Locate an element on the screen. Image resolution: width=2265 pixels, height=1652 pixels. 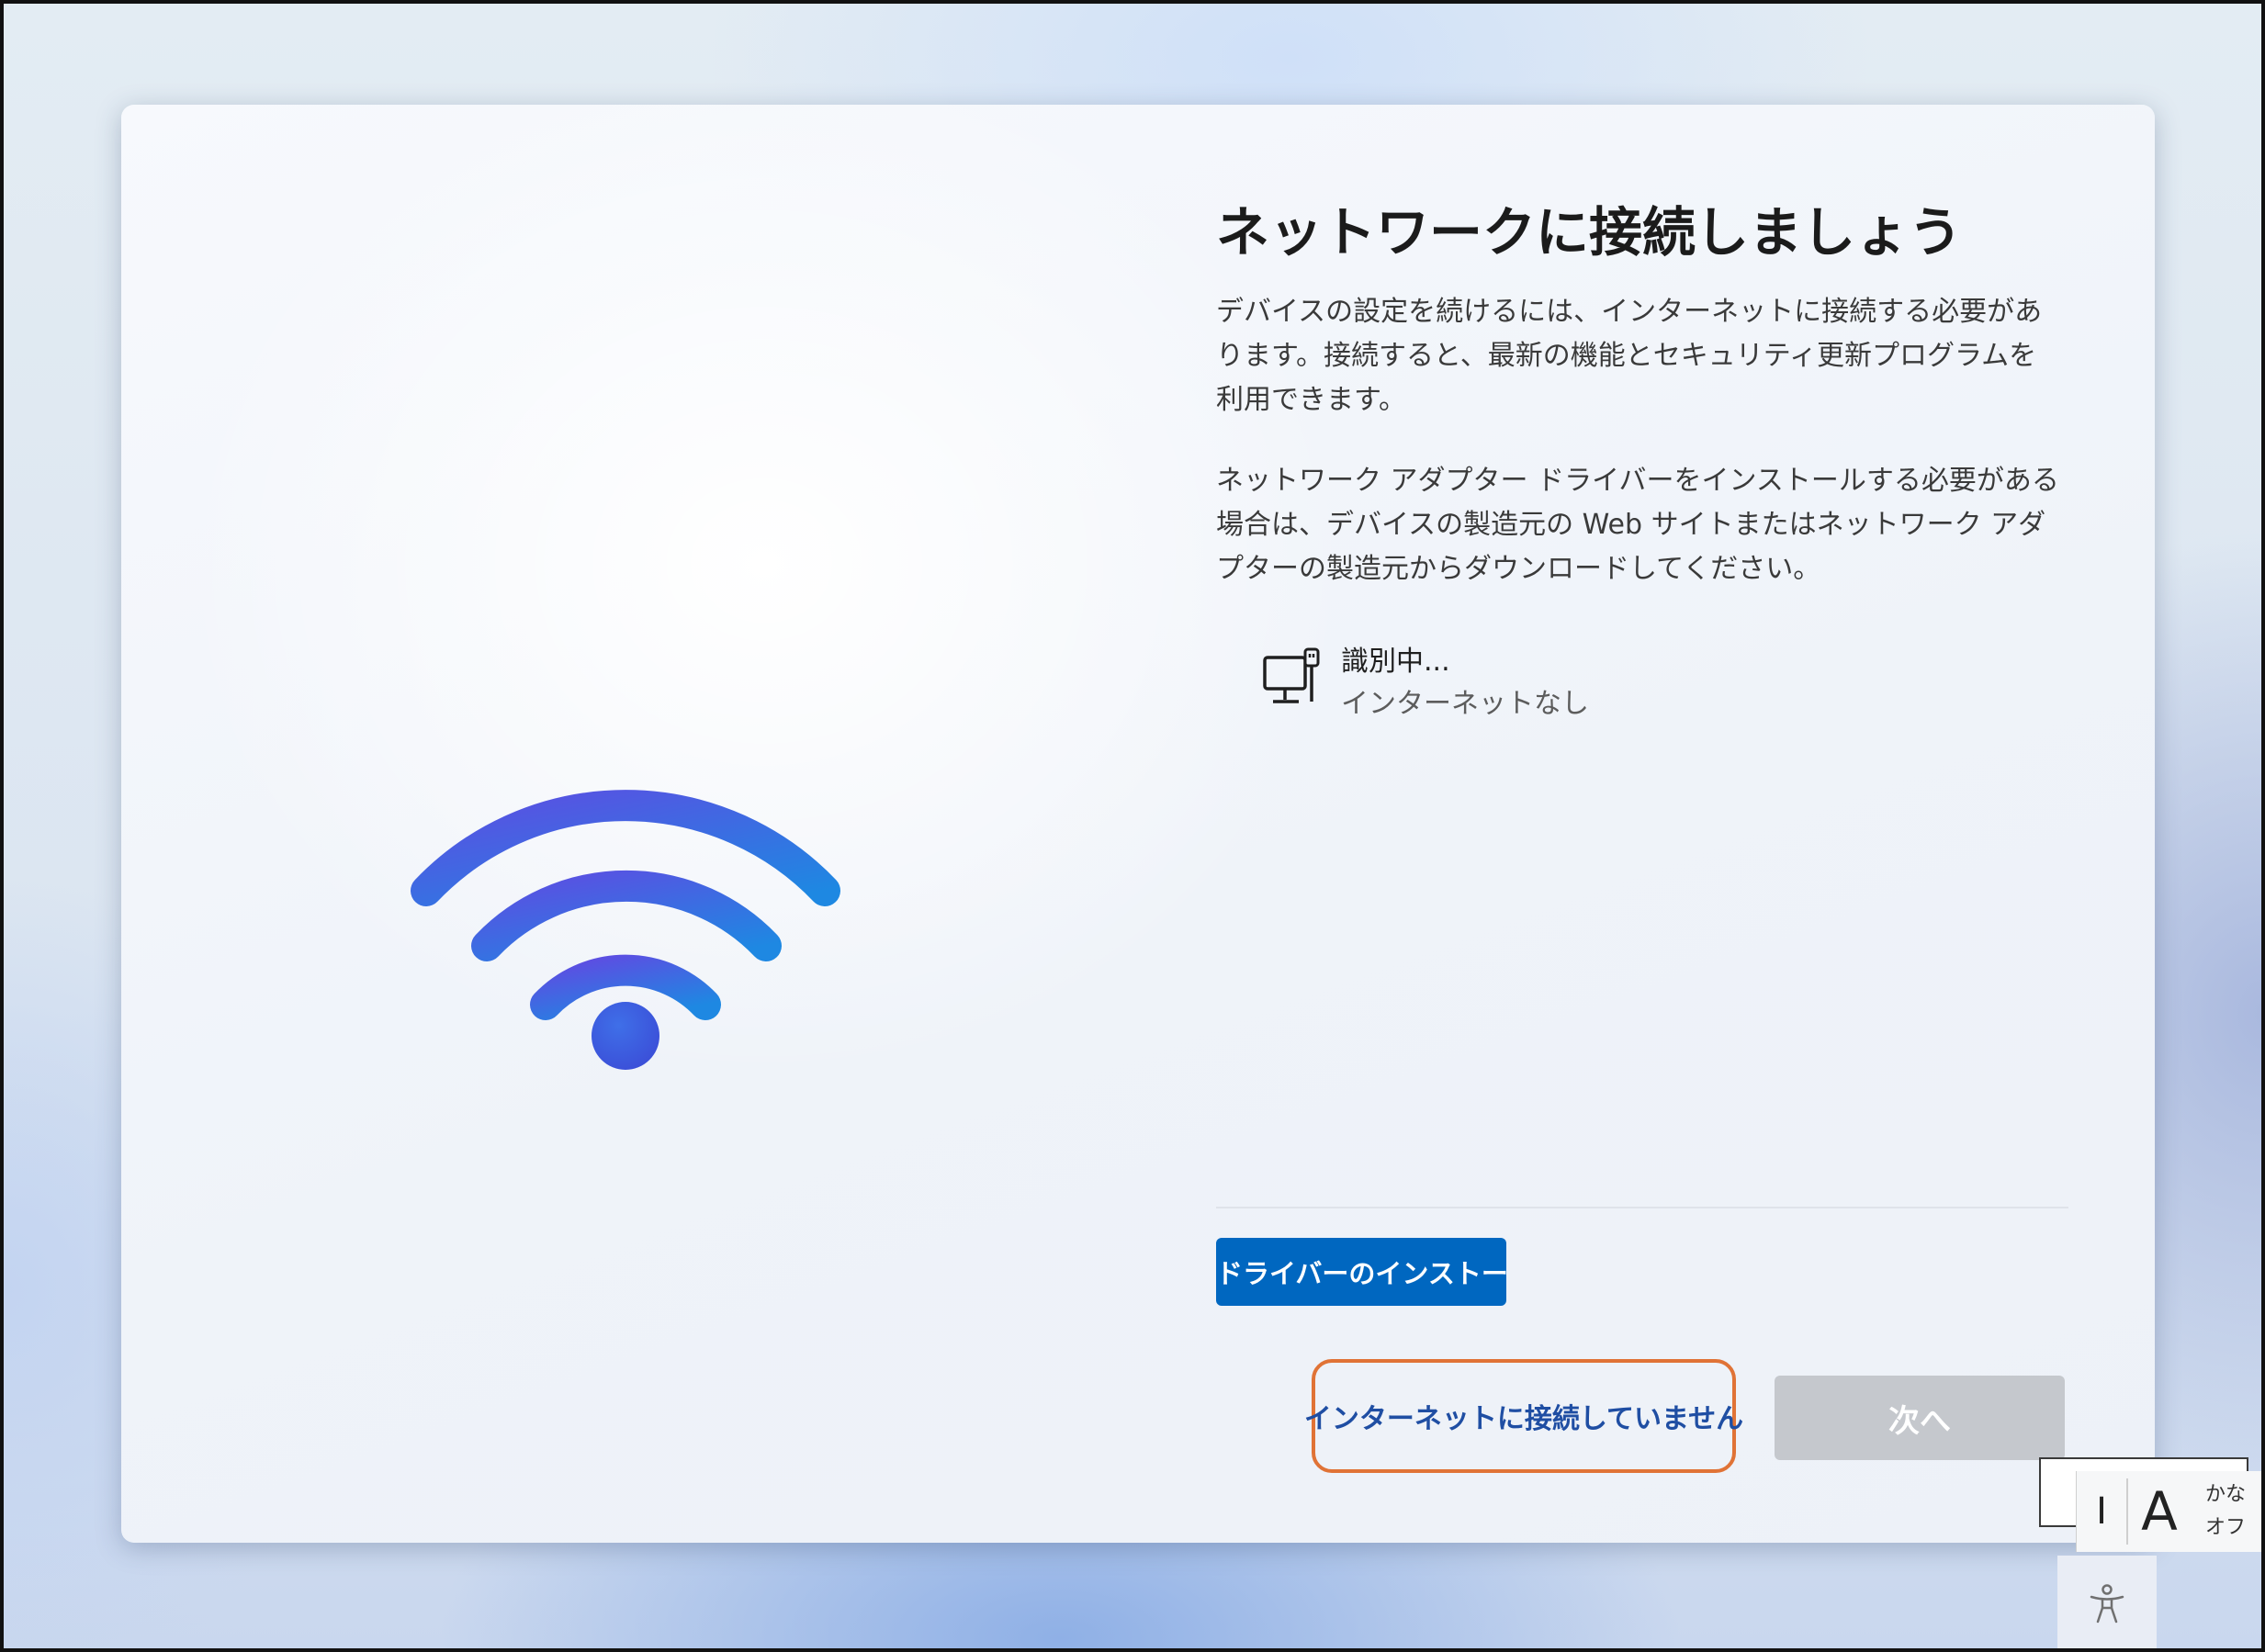
page-title: ネットワークに接続しましょう is located at coordinates (1590, 232).